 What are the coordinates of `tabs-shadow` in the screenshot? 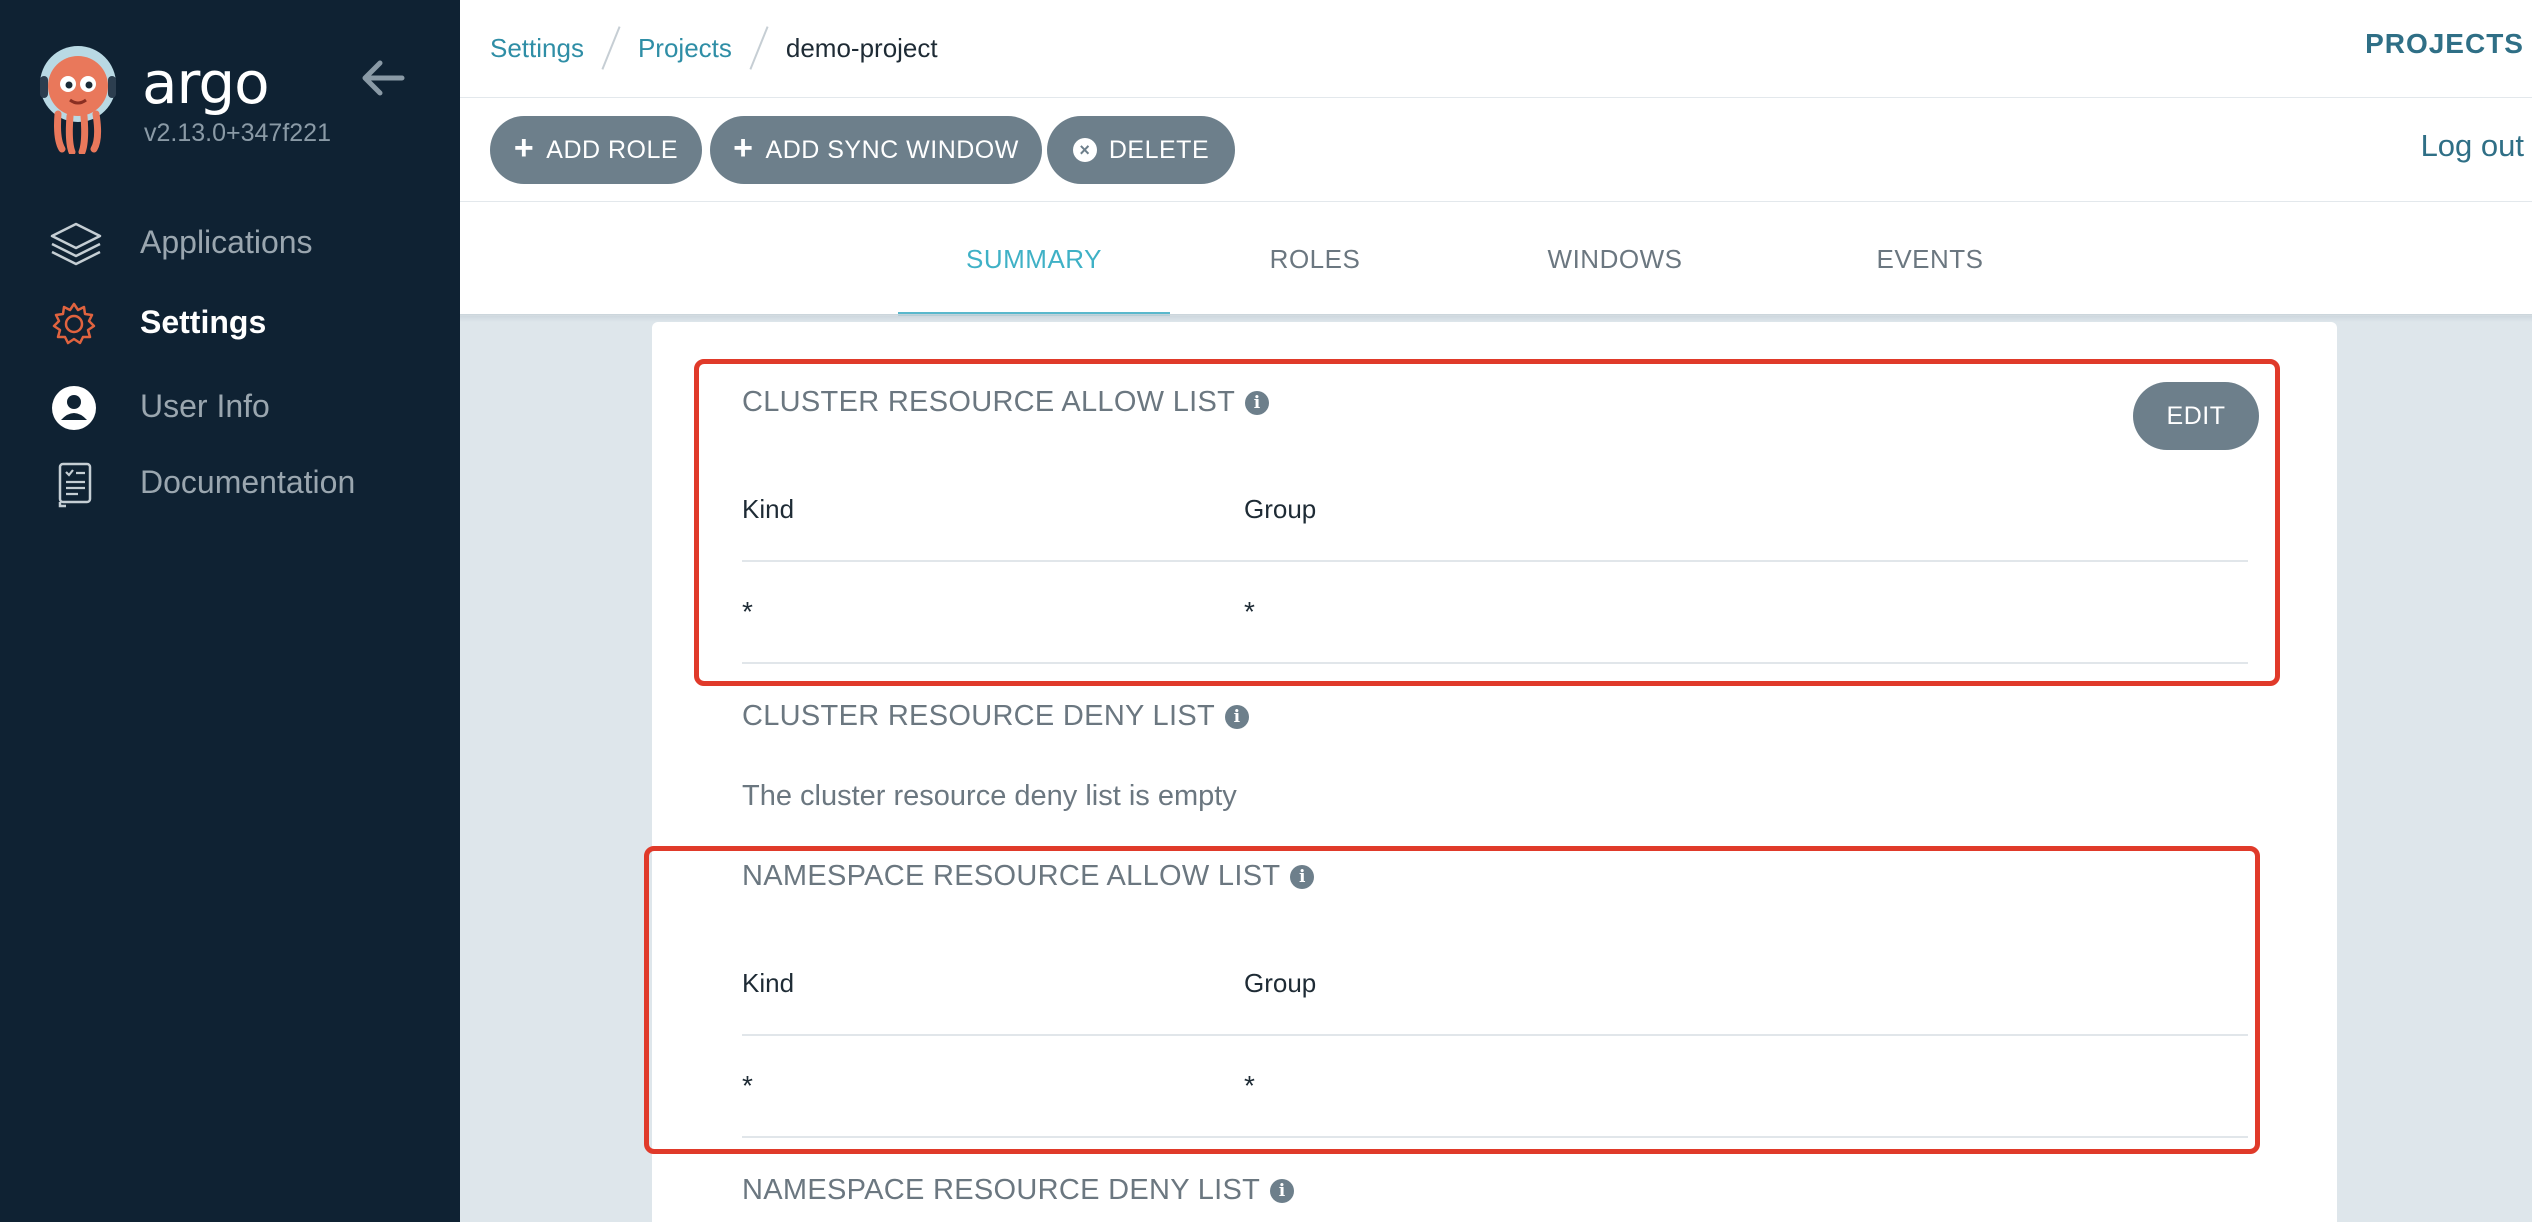 It's located at (1496, 318).